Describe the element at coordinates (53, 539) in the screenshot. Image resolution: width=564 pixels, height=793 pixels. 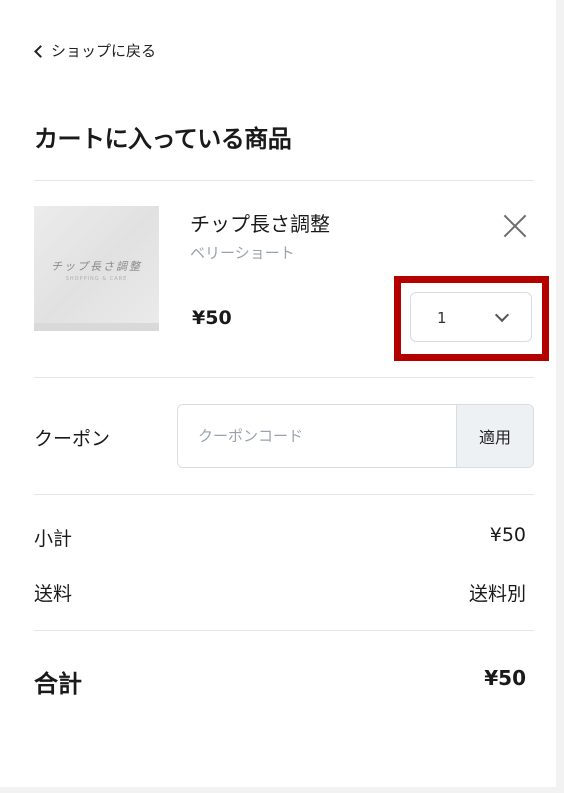
I see `subtotal-label: 小計` at that location.